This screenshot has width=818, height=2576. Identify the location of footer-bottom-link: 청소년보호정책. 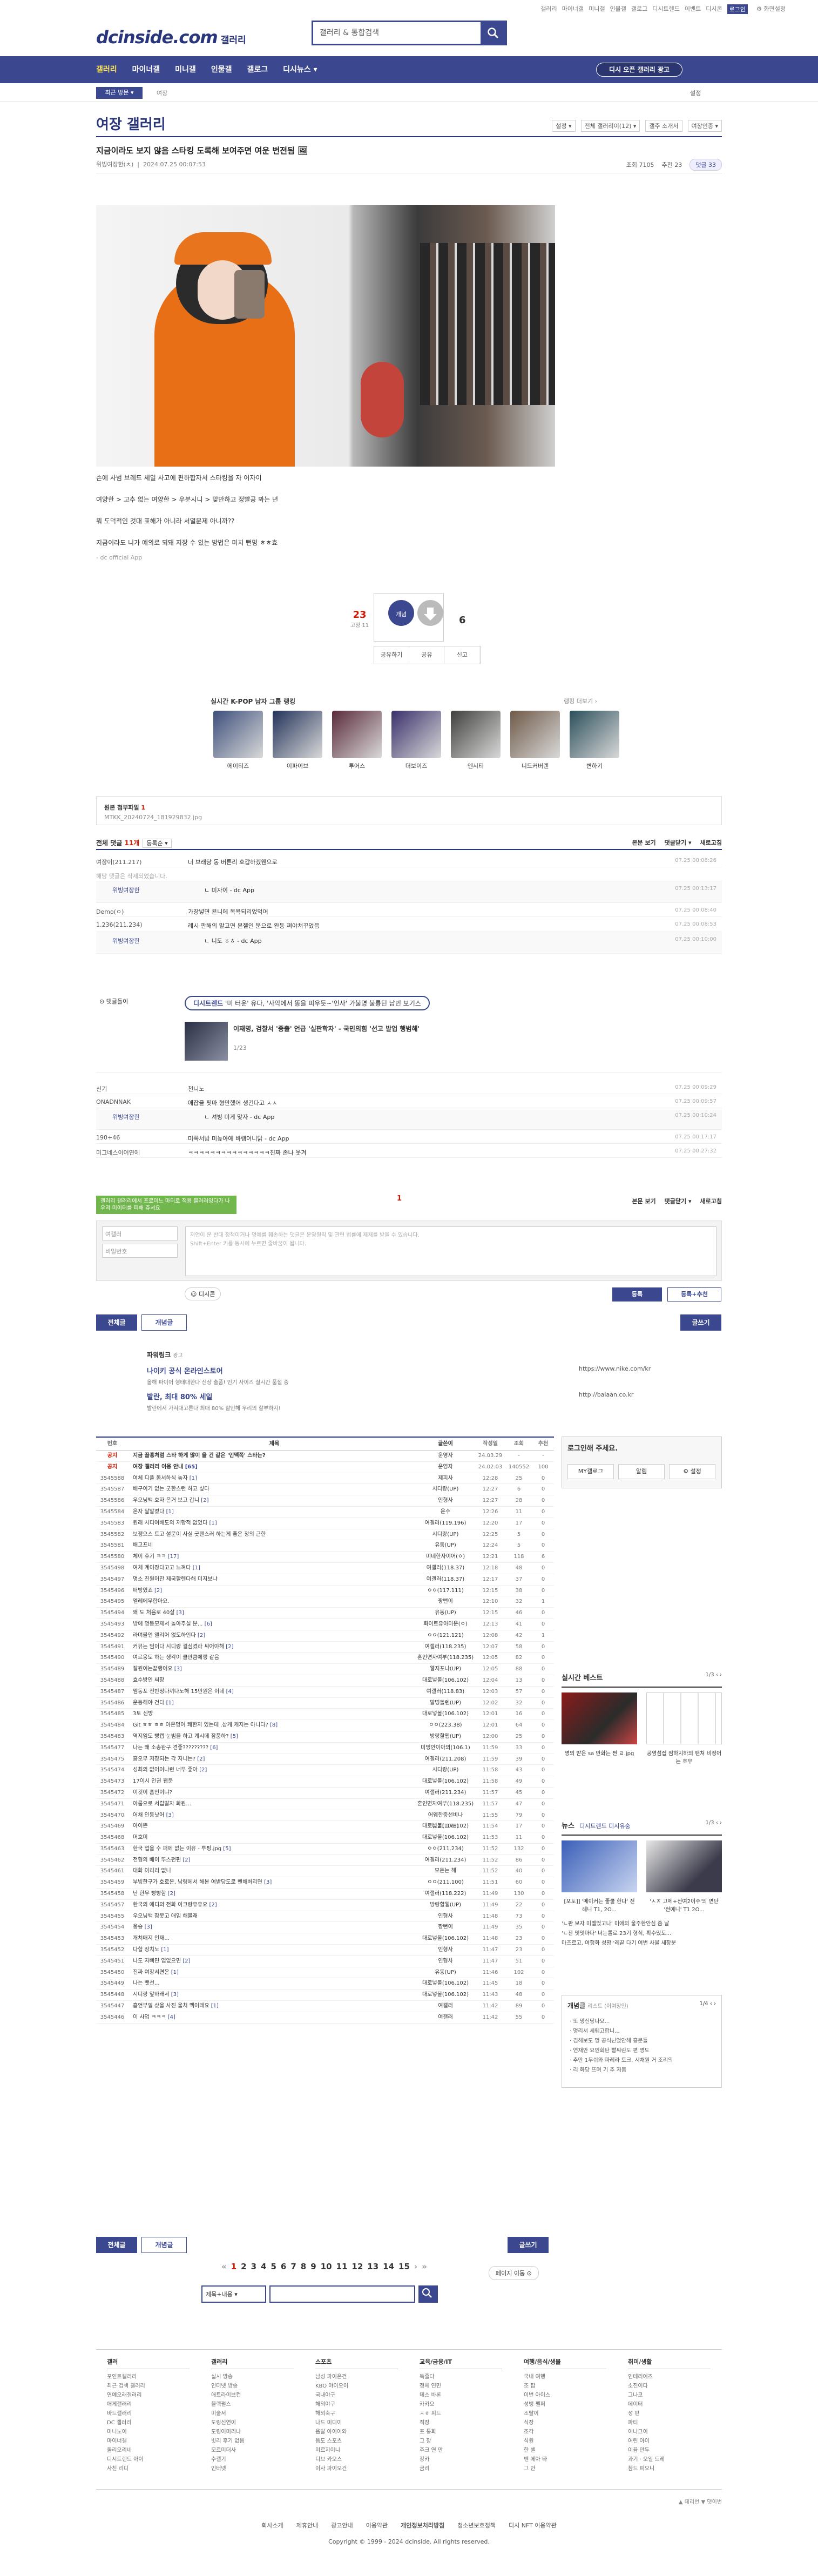
(476, 2525).